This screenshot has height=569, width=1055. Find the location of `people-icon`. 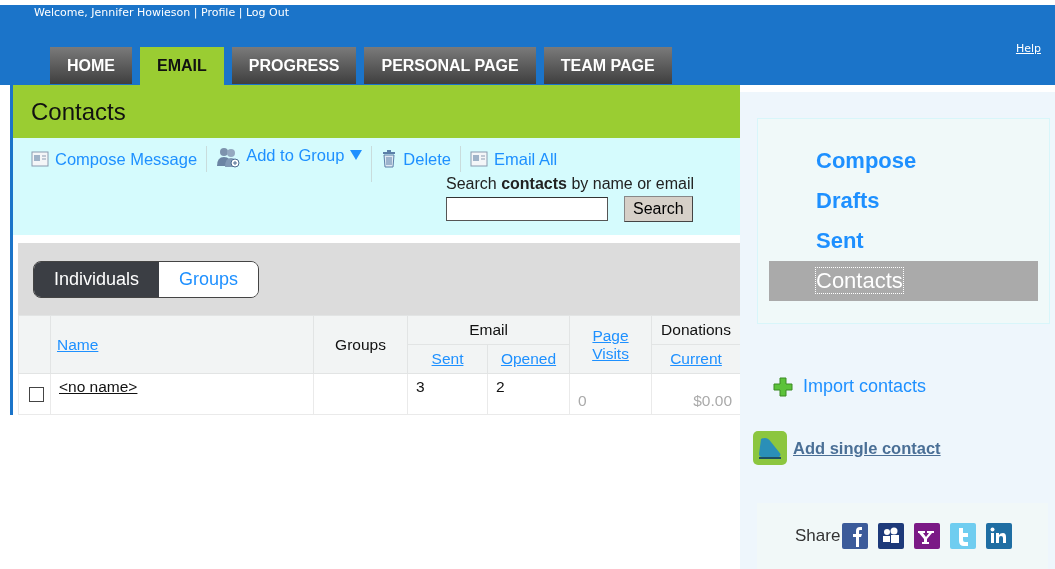

people-icon is located at coordinates (228, 157).